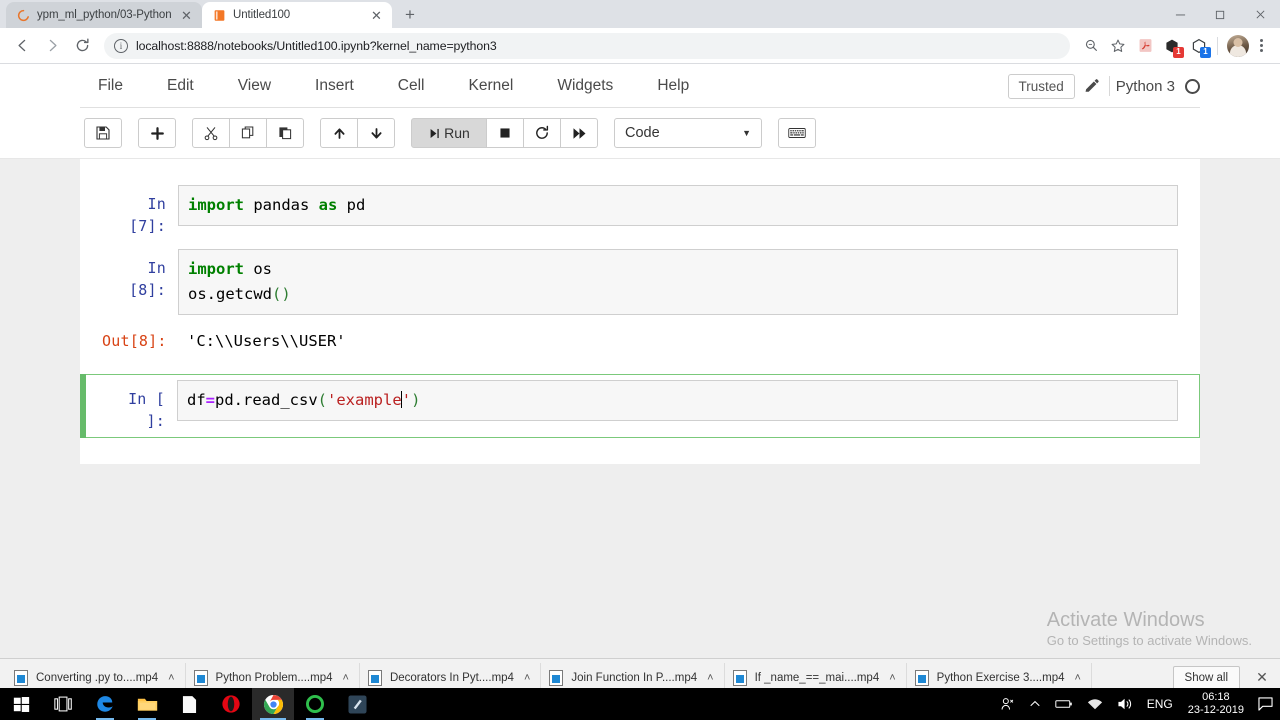 This screenshot has height=720, width=1280. What do you see at coordinates (63, 704) in the screenshot?
I see `task-view-button` at bounding box center [63, 704].